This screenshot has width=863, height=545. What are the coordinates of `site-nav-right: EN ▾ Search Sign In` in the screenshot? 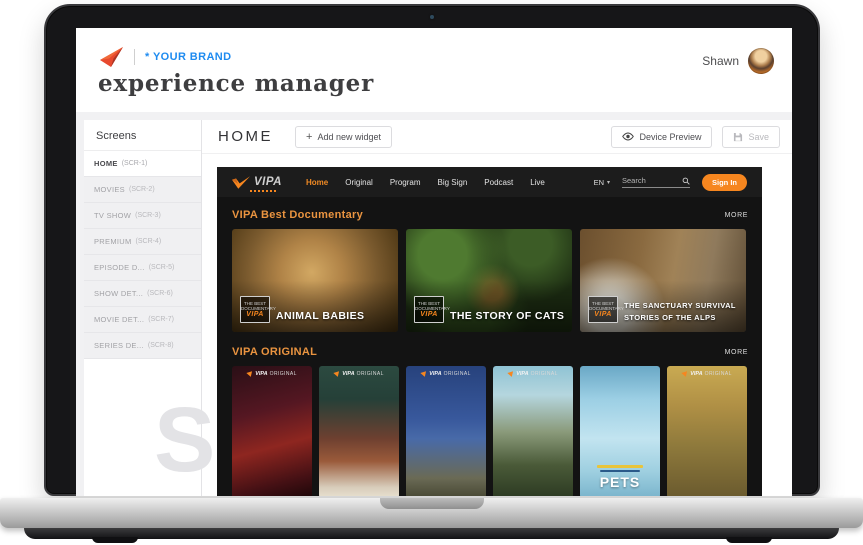 It's located at (670, 182).